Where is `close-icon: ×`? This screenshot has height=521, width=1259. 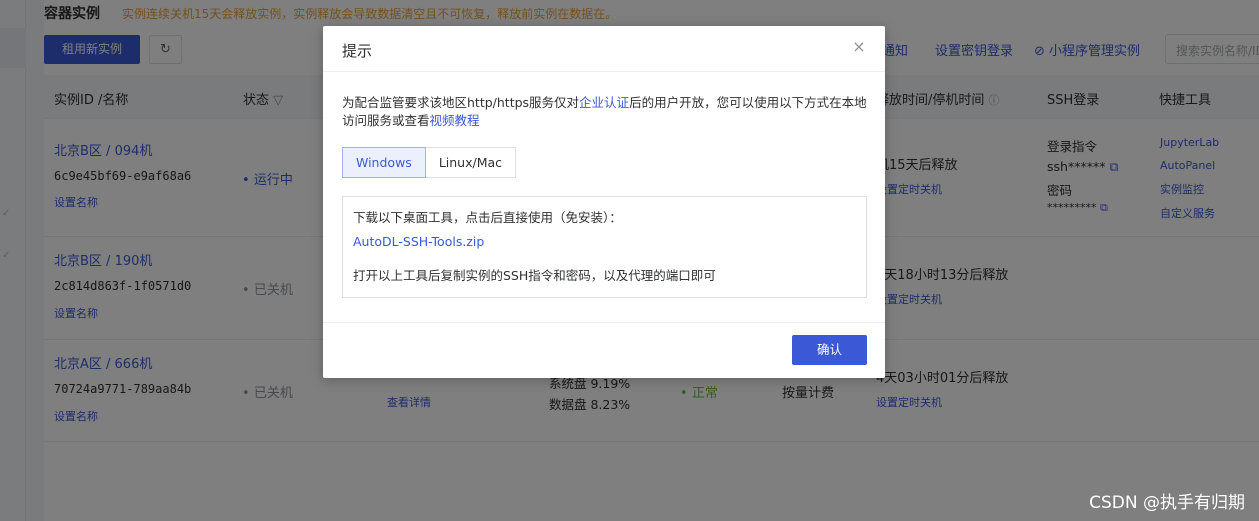
close-icon: × is located at coordinates (859, 47).